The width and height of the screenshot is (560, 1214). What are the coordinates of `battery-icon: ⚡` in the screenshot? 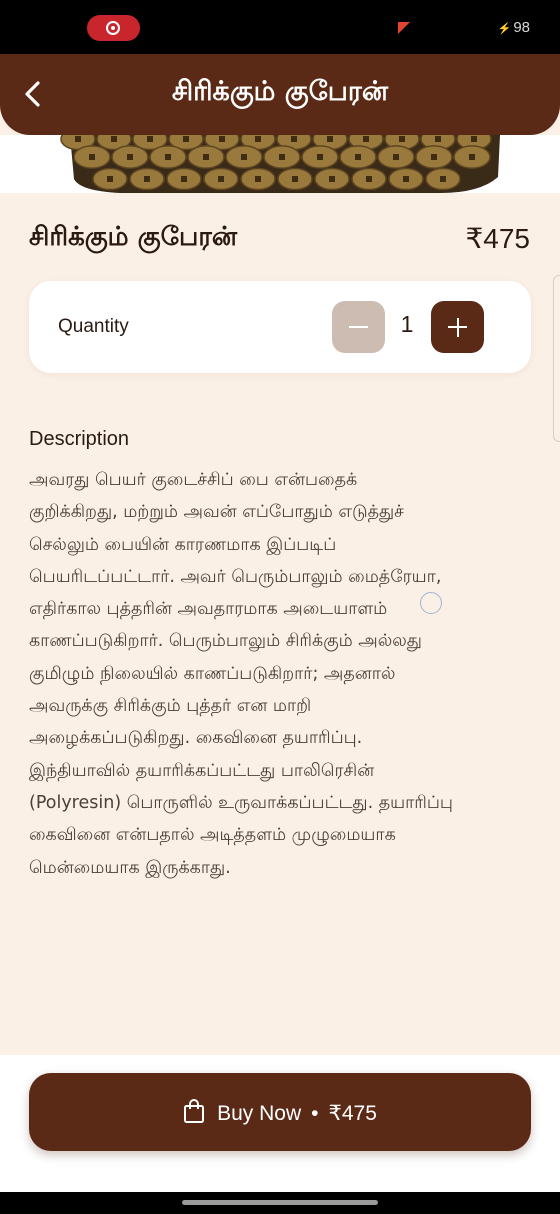 It's located at (504, 29).